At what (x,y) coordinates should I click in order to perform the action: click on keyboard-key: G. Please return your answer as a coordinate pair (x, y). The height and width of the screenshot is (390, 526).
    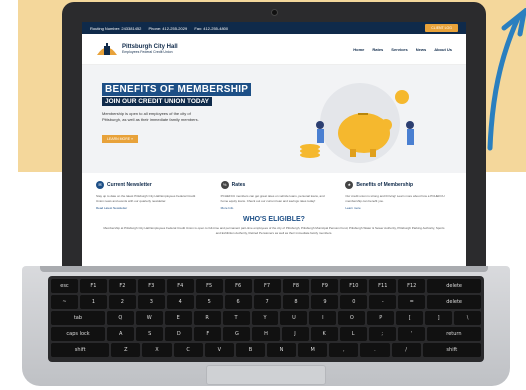
    Looking at the image, I should click on (237, 334).